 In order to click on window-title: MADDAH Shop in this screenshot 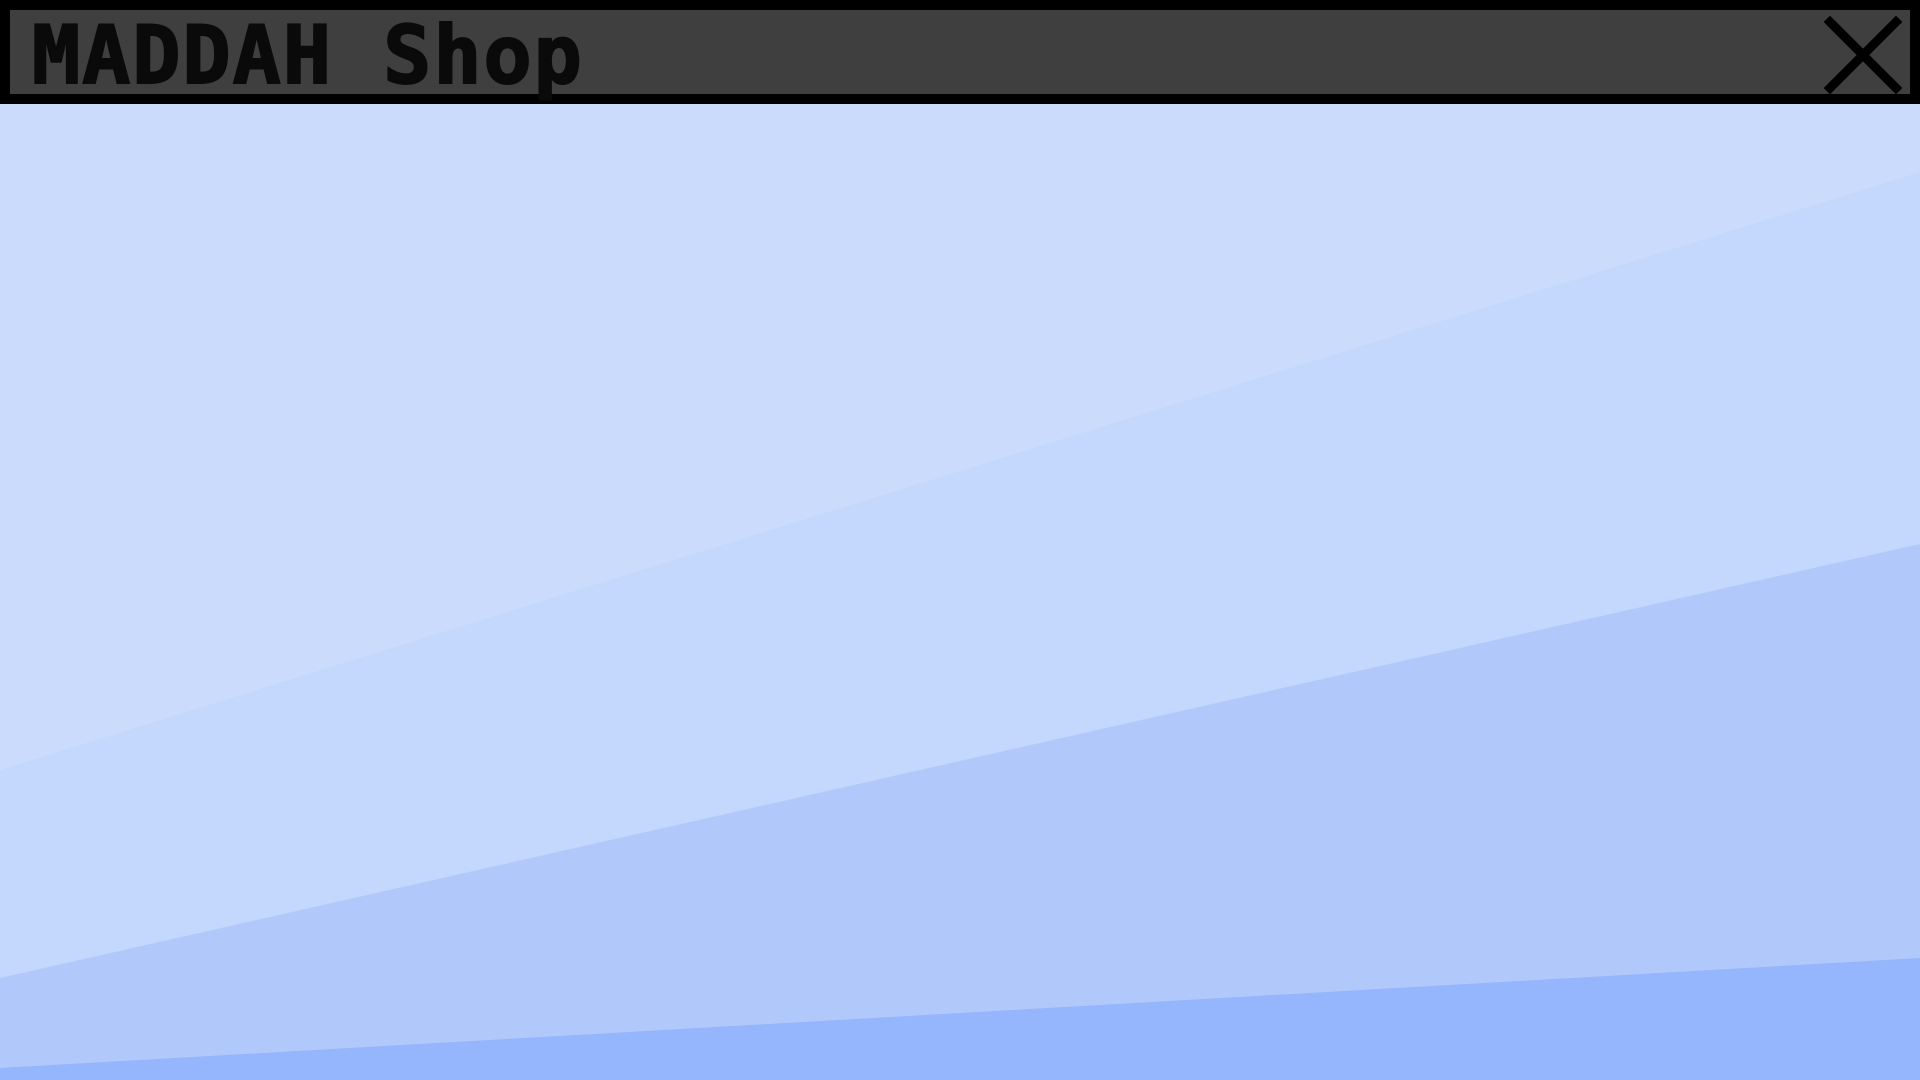, I will do `click(307, 55)`.